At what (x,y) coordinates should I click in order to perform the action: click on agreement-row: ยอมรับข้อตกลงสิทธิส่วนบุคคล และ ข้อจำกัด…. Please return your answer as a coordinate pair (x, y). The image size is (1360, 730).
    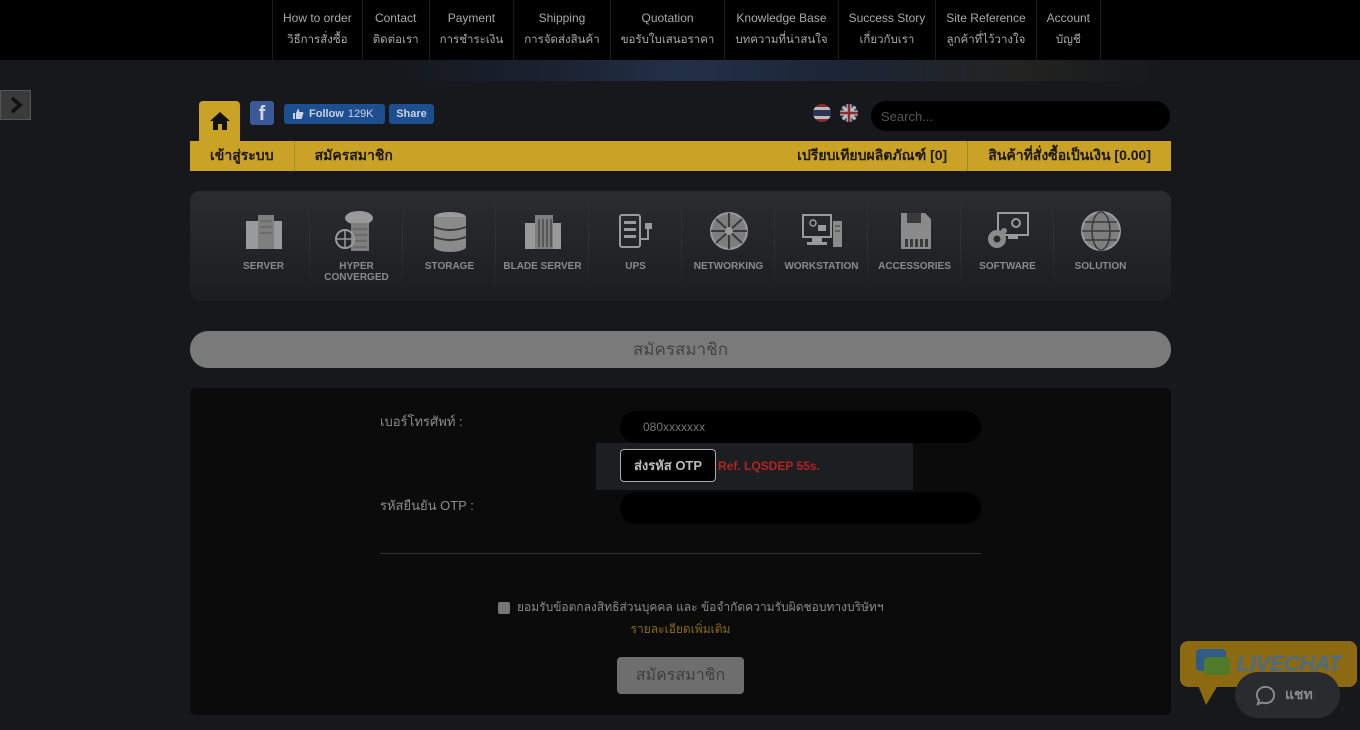
    Looking at the image, I should click on (691, 607).